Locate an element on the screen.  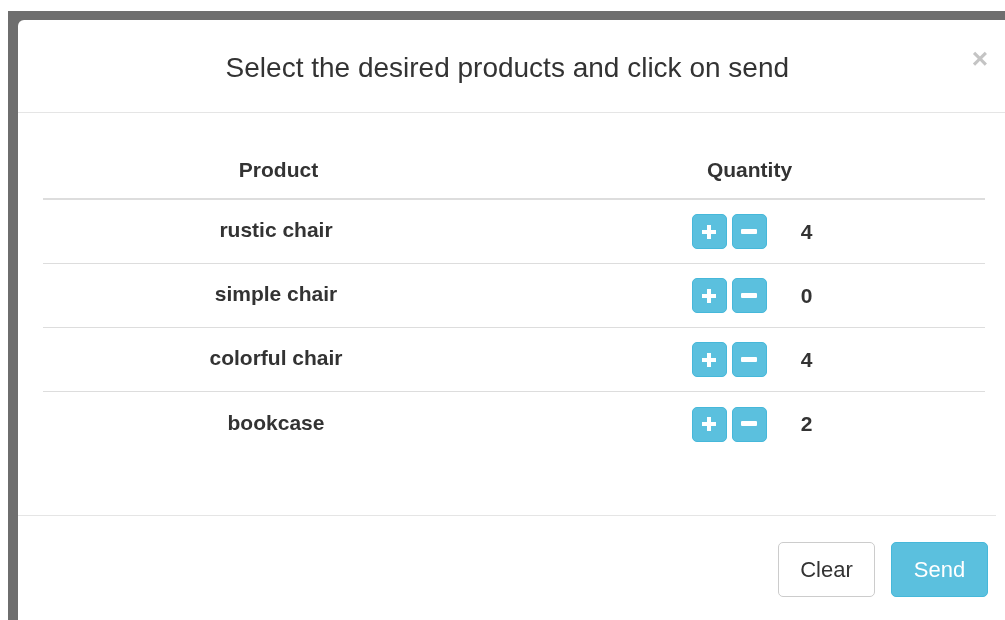
quantity-value: 0 is located at coordinates (806, 295).